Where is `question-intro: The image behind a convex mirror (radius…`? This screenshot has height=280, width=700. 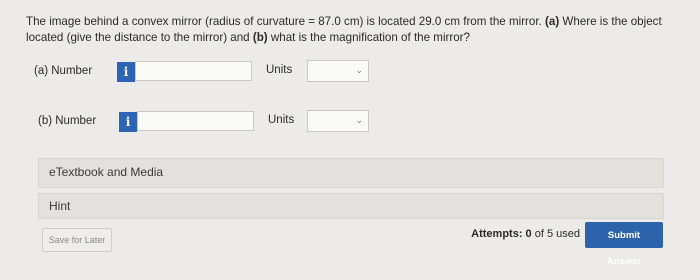 question-intro: The image behind a convex mirror (radius… is located at coordinates (286, 21).